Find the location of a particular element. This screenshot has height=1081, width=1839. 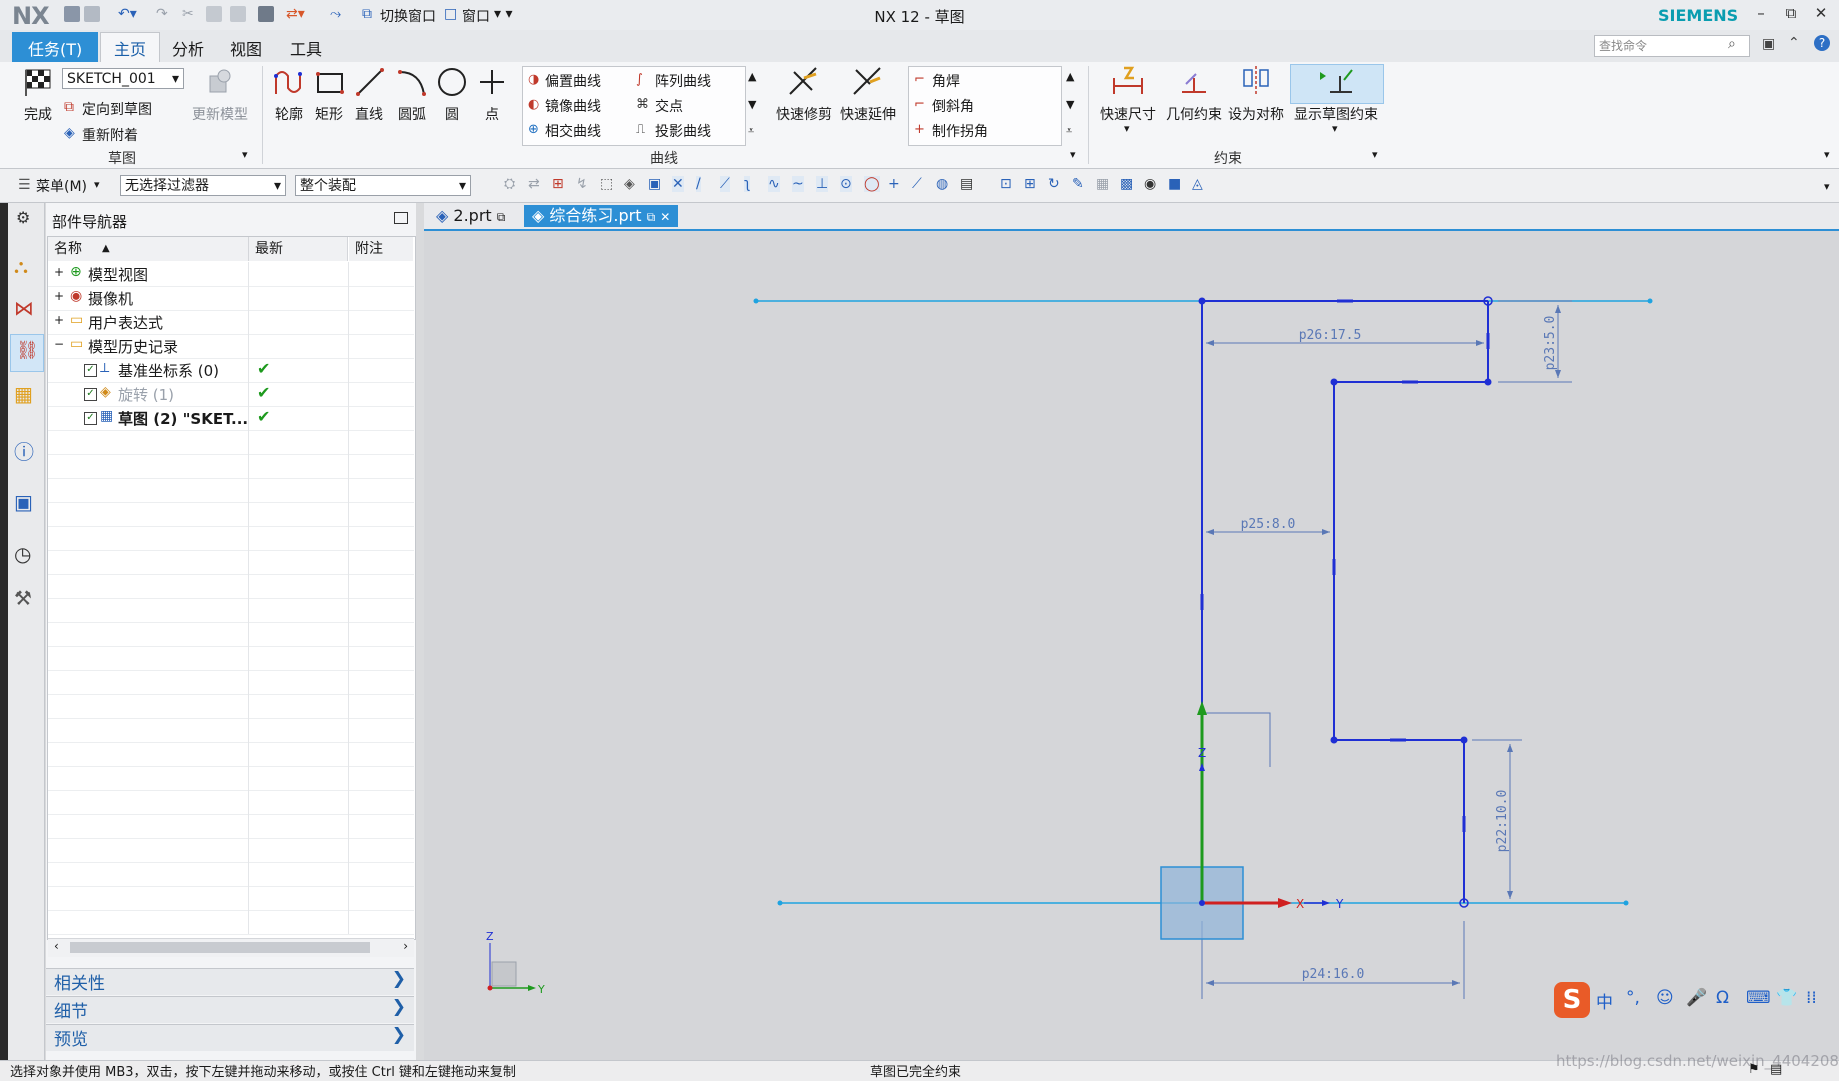

dimension-label-p26: p26:17.5 is located at coordinates (1330, 335).